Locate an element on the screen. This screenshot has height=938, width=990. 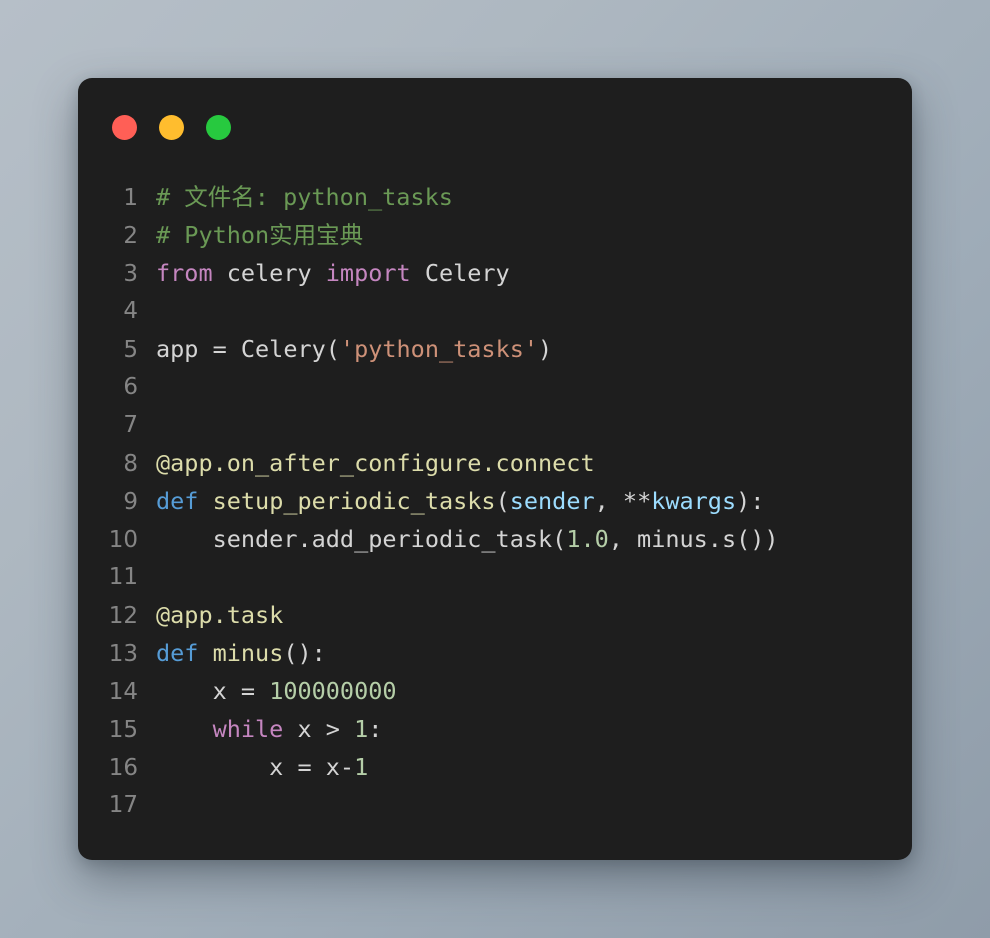
code-line: 12 @app.task is located at coordinates (495, 615).